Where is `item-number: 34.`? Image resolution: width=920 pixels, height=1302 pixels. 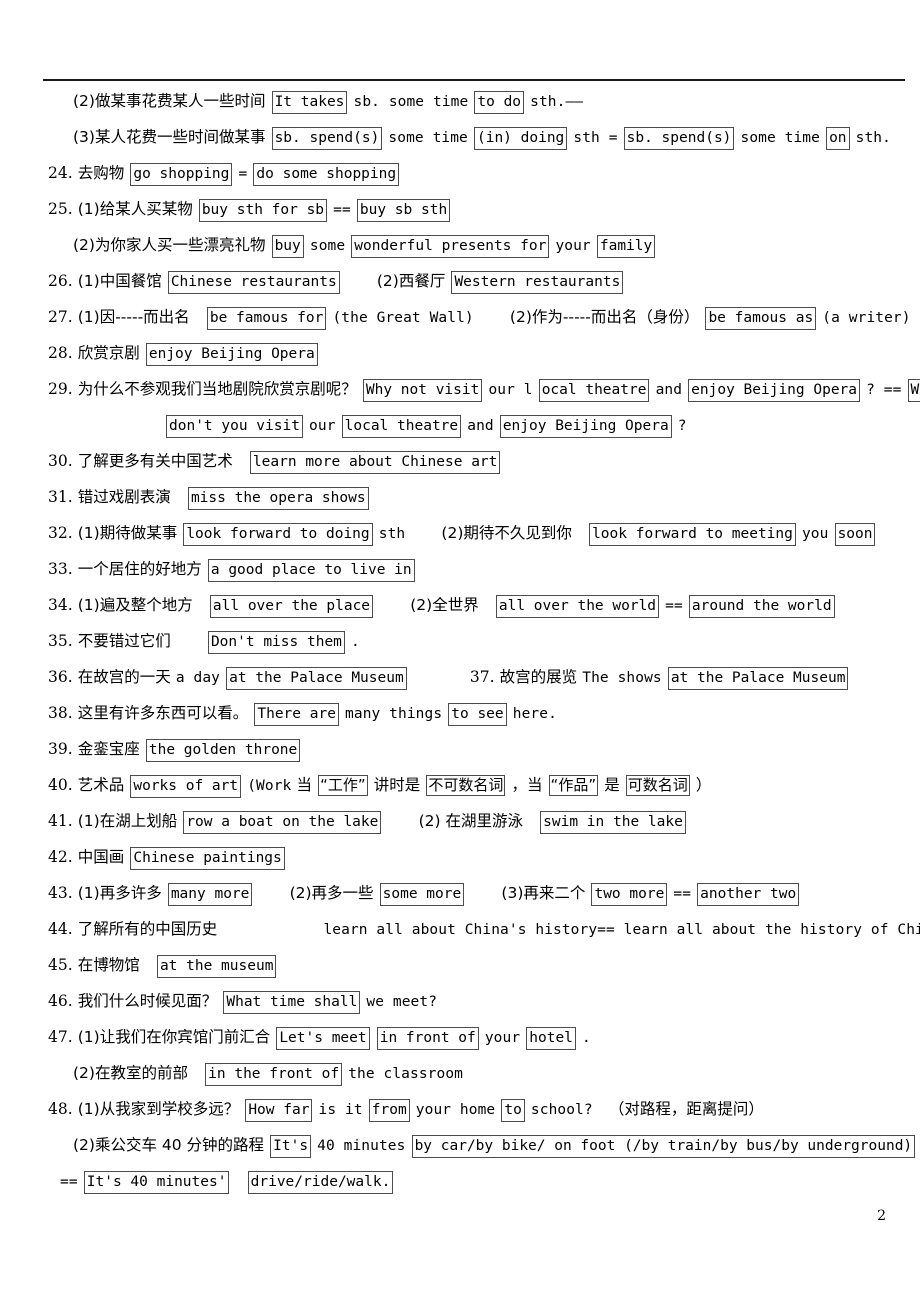
item-number: 34. is located at coordinates (60, 605).